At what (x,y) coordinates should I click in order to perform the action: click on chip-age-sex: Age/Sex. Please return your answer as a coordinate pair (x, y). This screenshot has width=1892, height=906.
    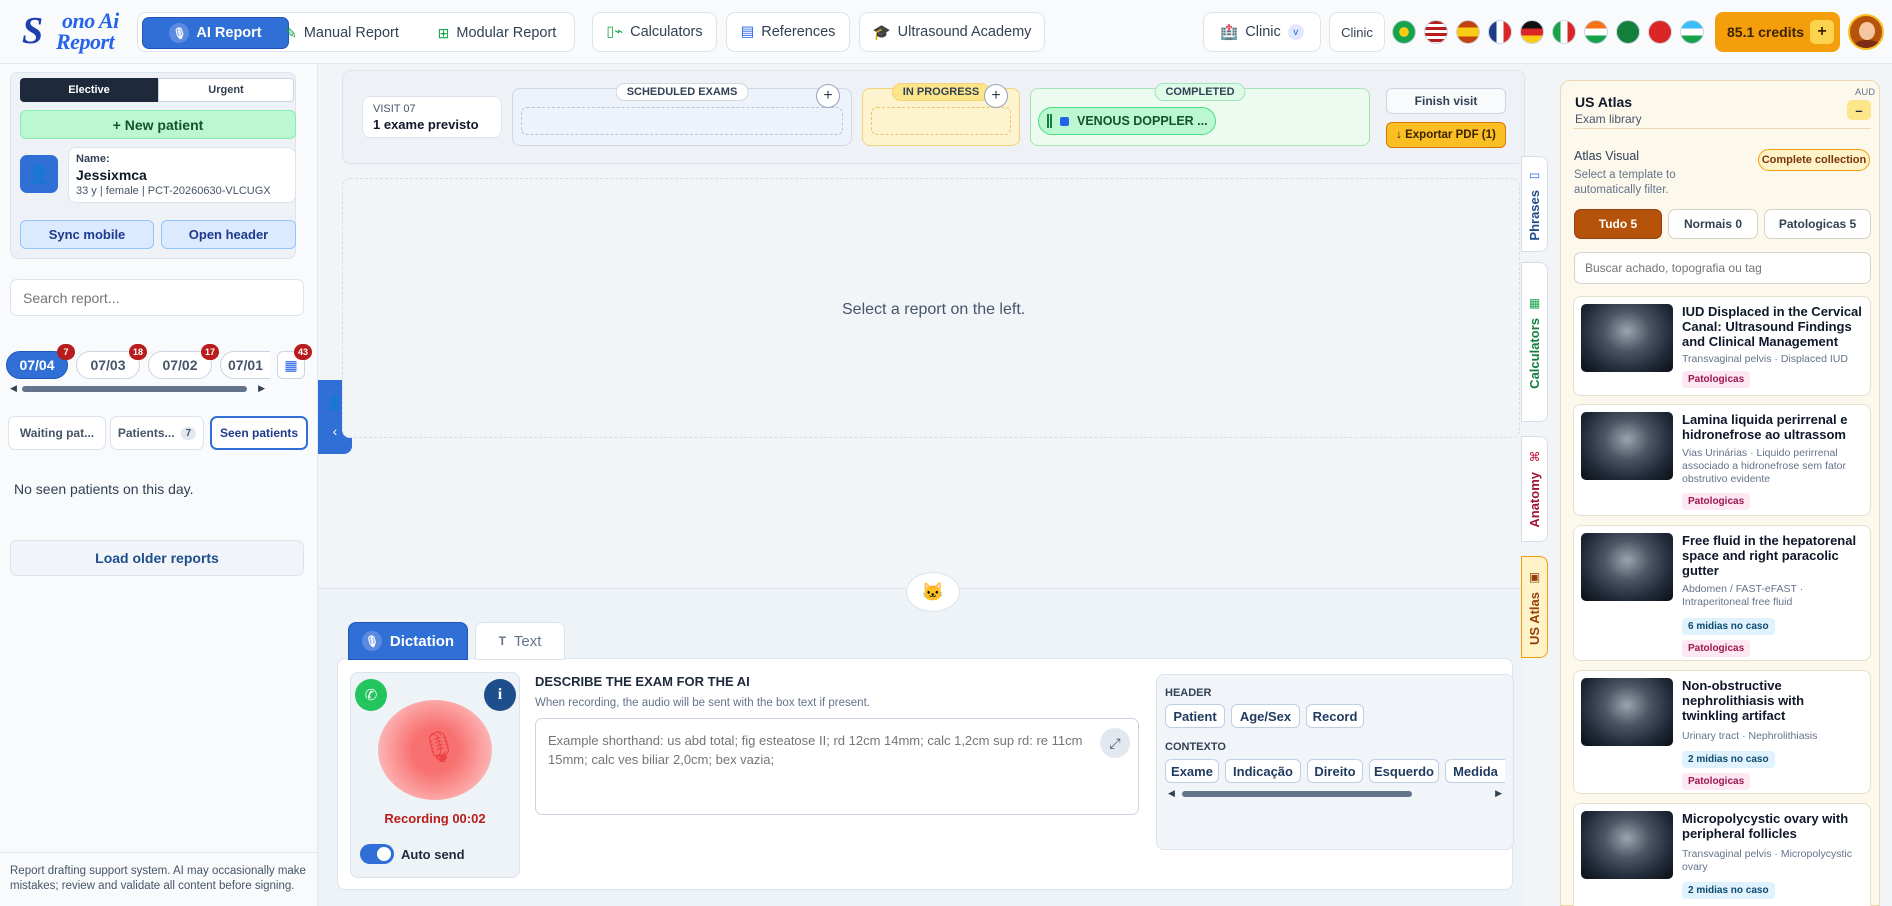
    Looking at the image, I should click on (1265, 716).